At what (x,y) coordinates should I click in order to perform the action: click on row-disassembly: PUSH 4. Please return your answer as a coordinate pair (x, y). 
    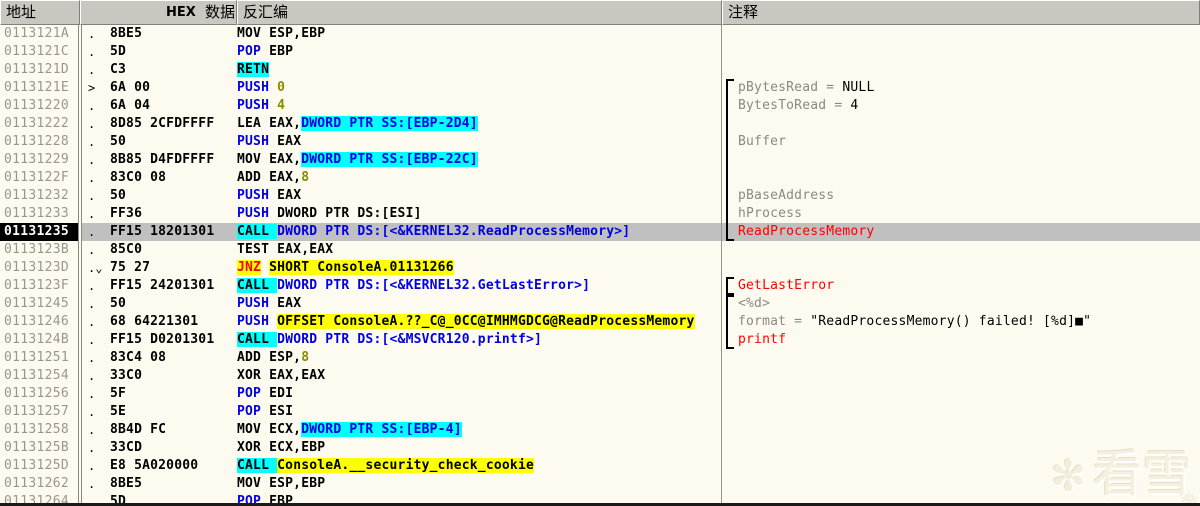
    Looking at the image, I should click on (478, 106).